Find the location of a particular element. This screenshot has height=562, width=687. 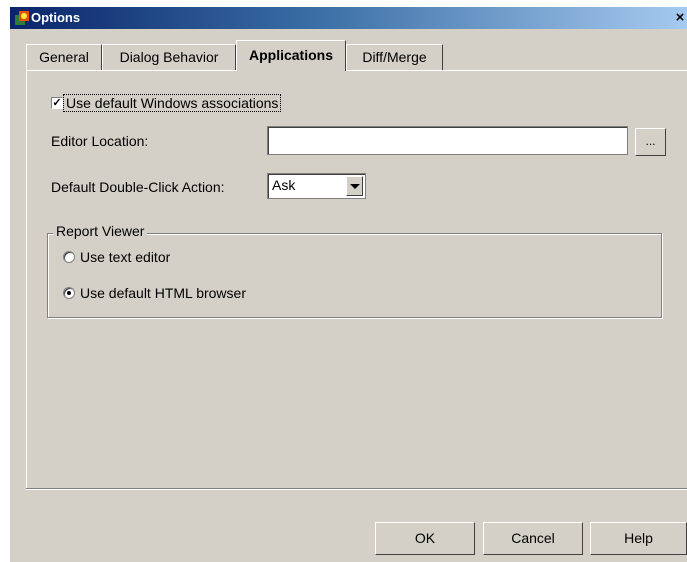

ok-button: OK is located at coordinates (425, 538).